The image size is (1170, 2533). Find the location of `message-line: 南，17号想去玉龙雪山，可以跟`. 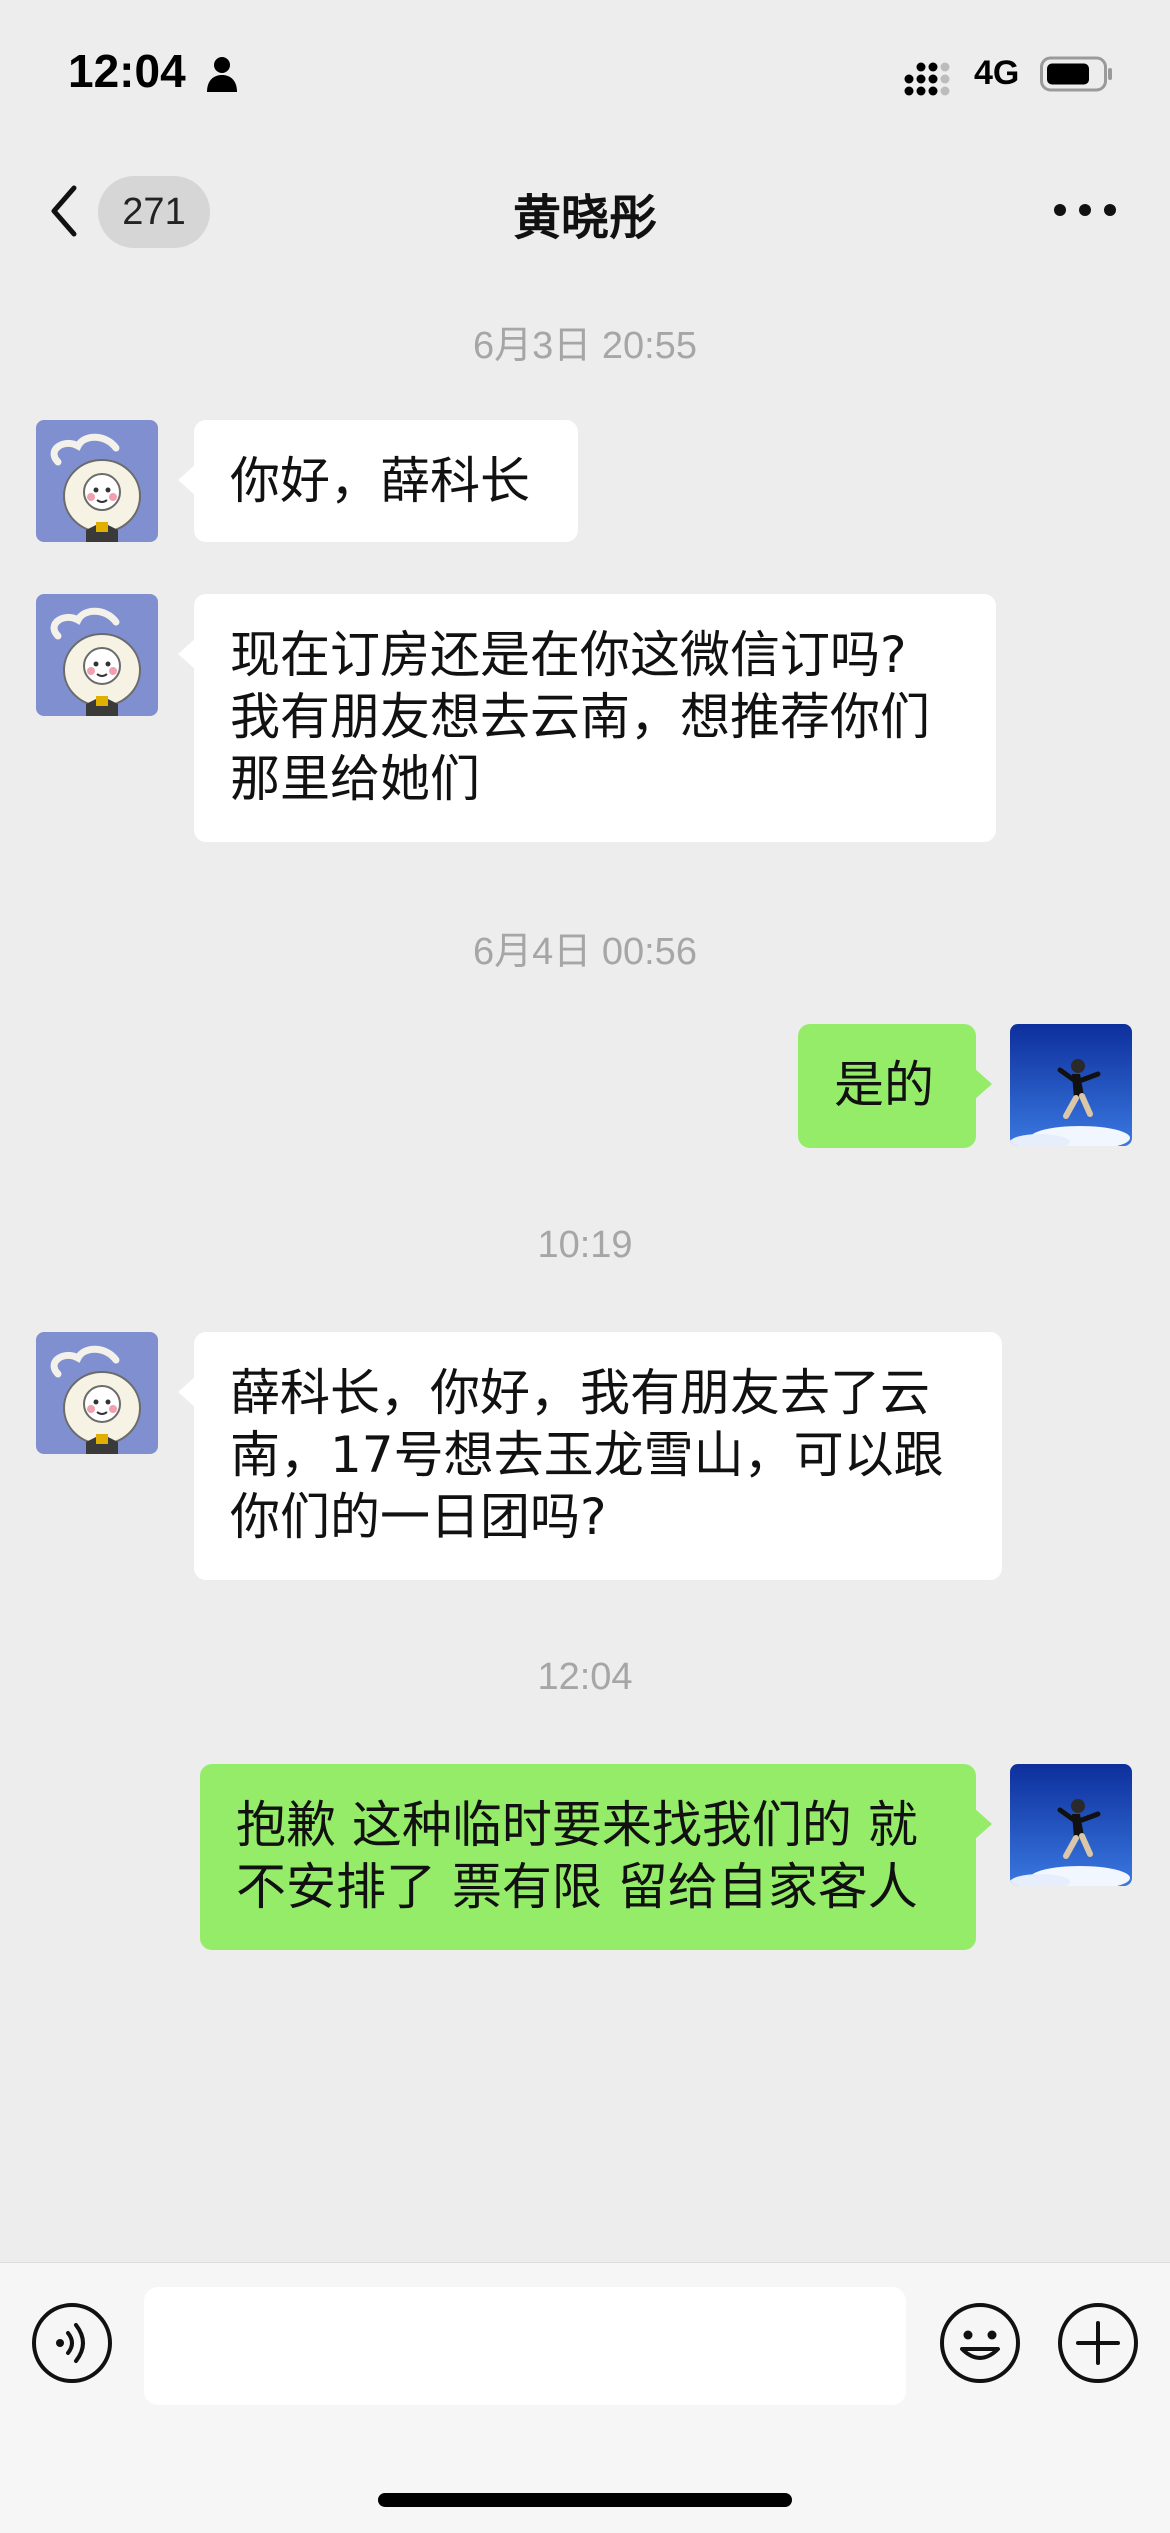

message-line: 南，17号想去玉龙雪山，可以跟 is located at coordinates (587, 1455).